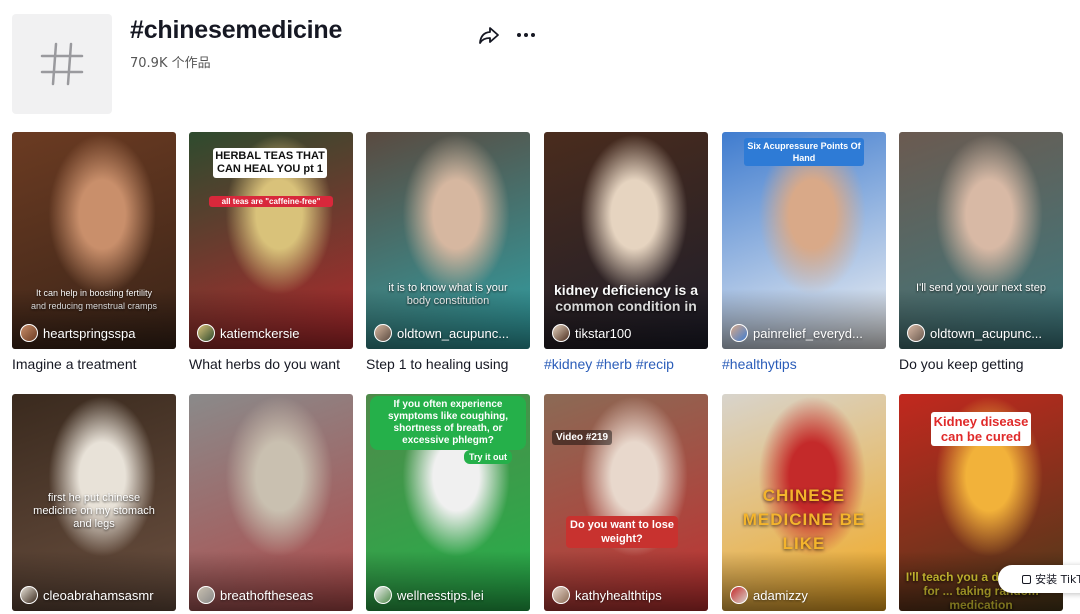 Image resolution: width=1080 pixels, height=614 pixels. What do you see at coordinates (260, 333) in the screenshot?
I see `author-username: katiemckersie` at bounding box center [260, 333].